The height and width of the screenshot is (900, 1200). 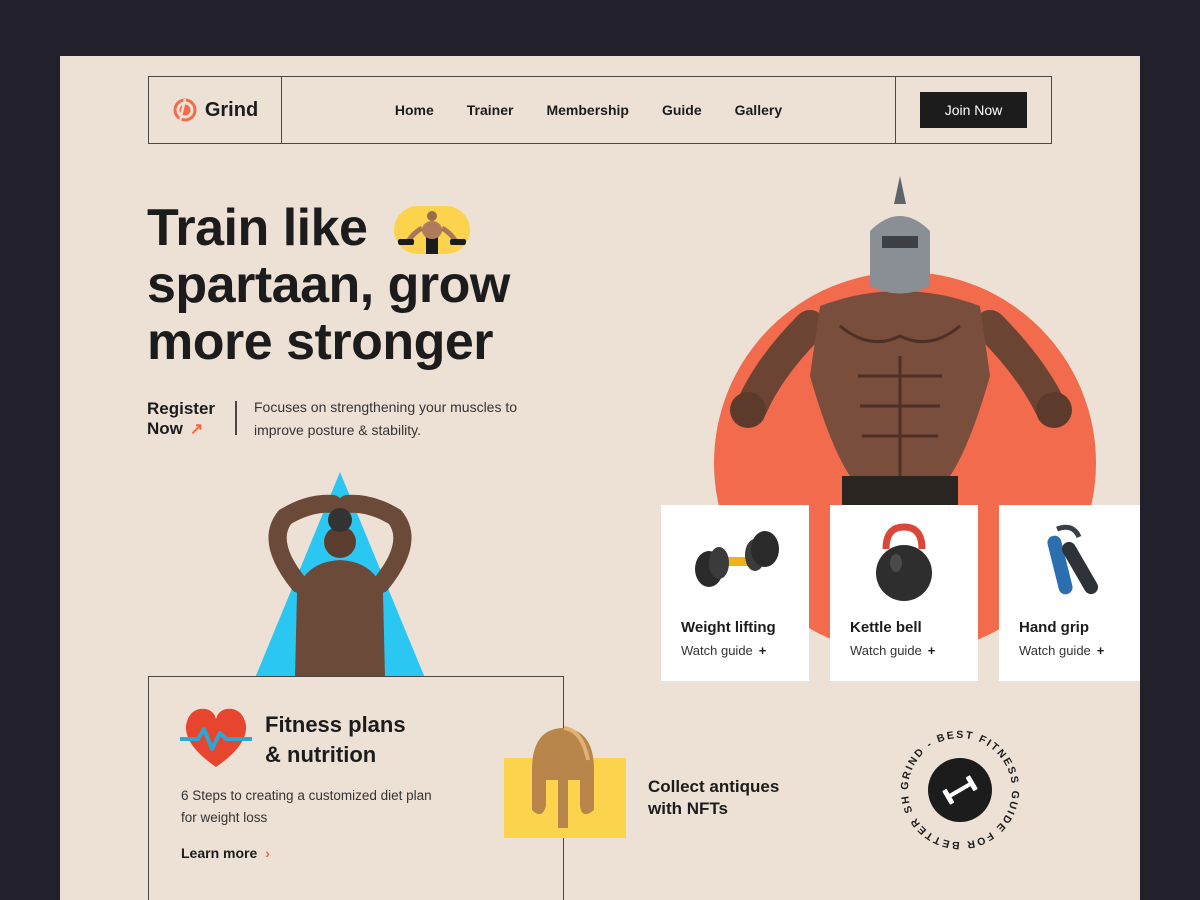 I want to click on arrow-up-right-icon: ↗, so click(x=196, y=429).